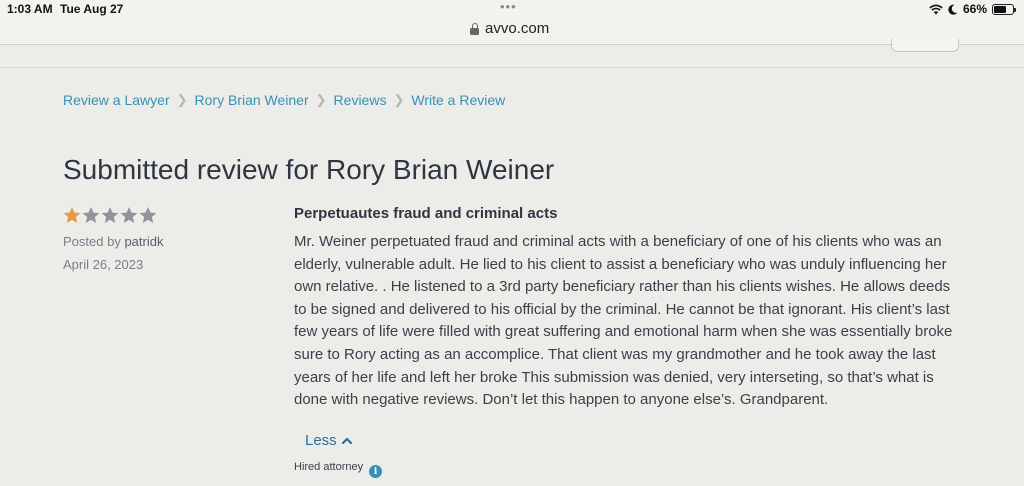 This screenshot has width=1024, height=486. I want to click on review-title: Perpetuautes fraud and criminal acts, so click(426, 213).